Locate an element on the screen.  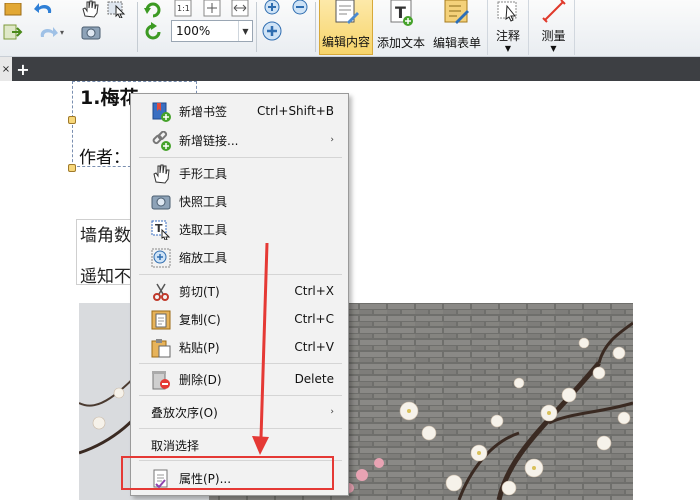
red-arrow-shaft is located at coordinates (264, 340).